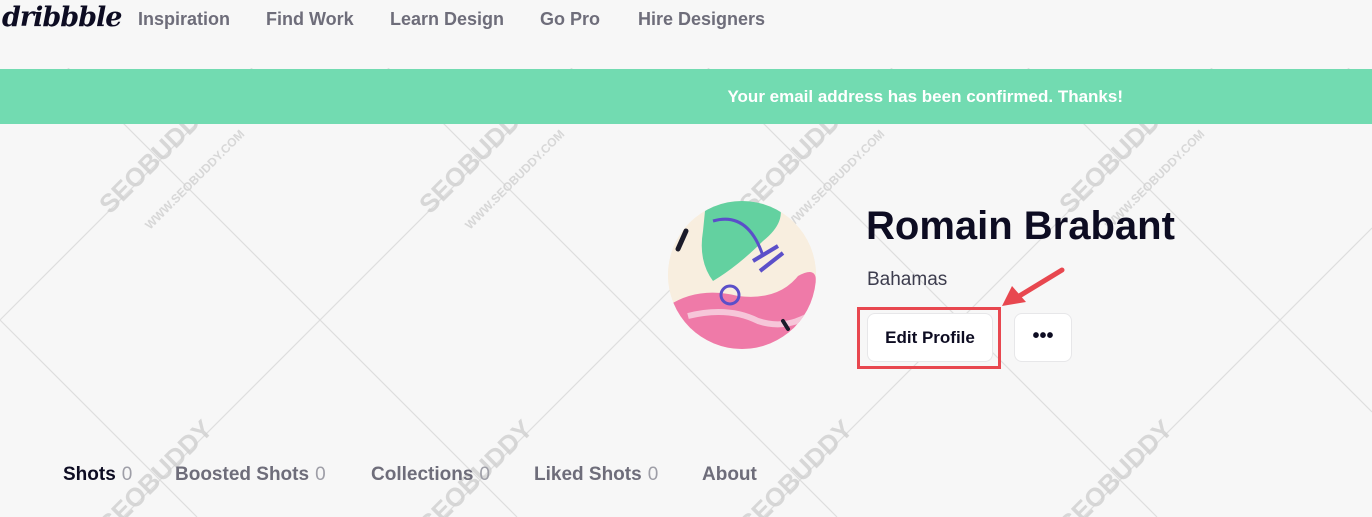 The width and height of the screenshot is (1372, 517). I want to click on tab-collections: Collections 0, so click(430, 475).